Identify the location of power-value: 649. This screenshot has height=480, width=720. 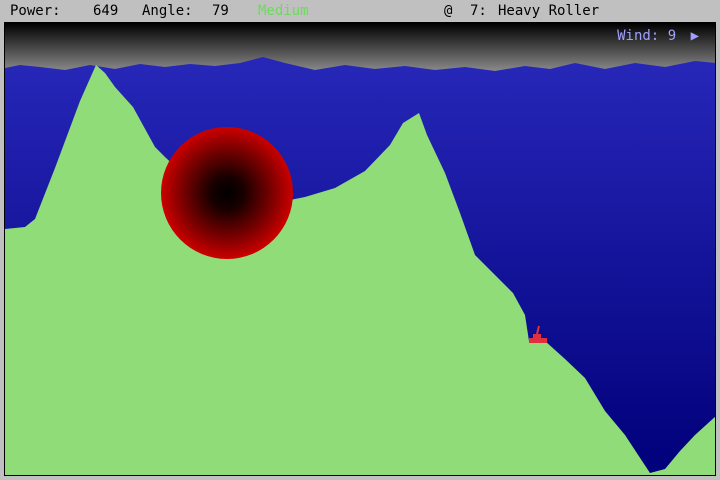
(106, 11).